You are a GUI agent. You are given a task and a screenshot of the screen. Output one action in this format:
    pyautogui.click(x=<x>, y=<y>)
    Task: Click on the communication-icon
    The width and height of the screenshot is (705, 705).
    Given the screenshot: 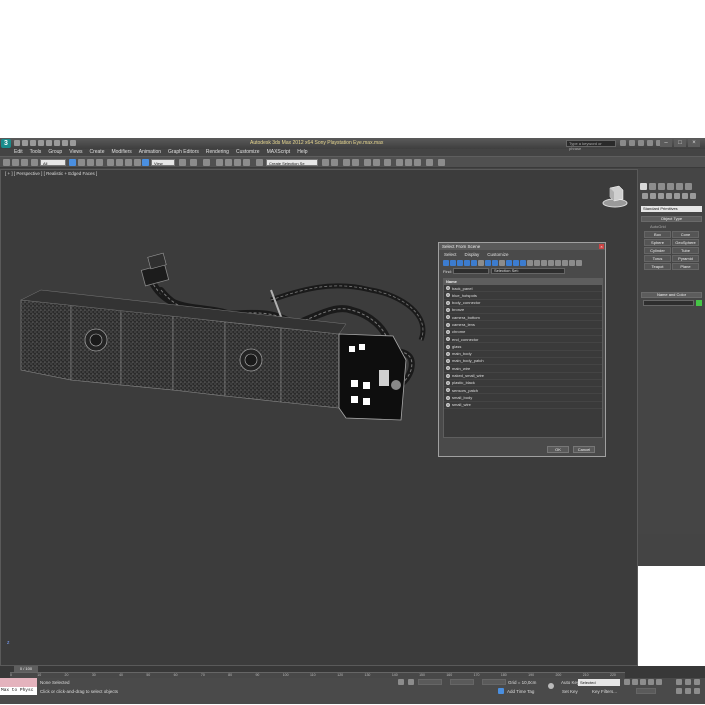 What is the action you would take?
    pyautogui.click(x=641, y=143)
    